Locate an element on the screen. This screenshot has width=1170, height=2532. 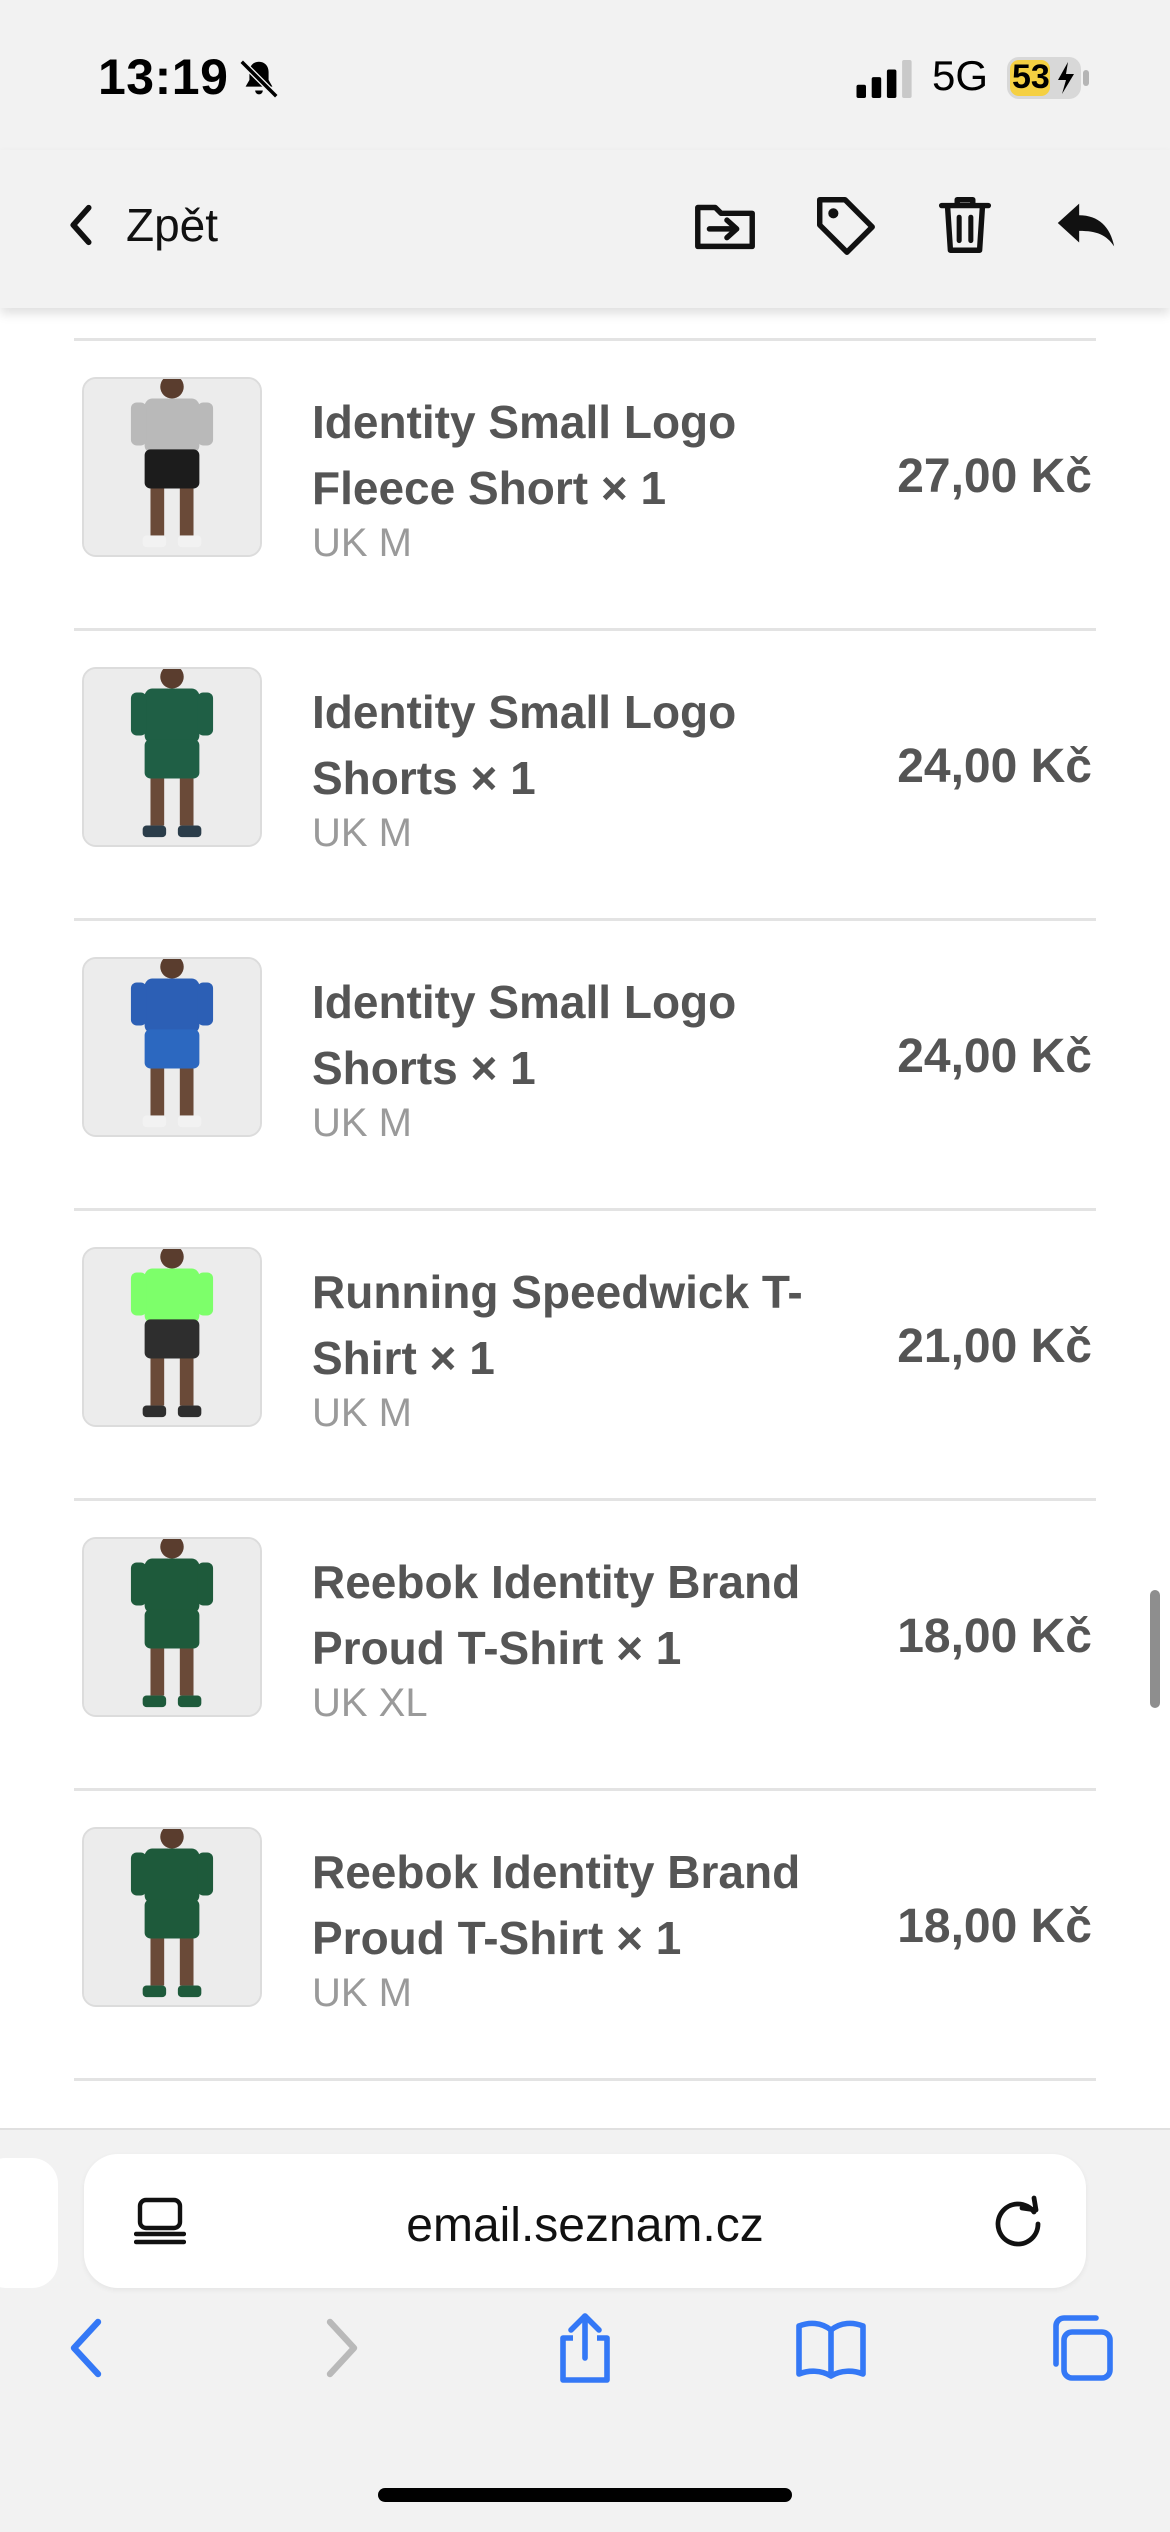
product-title: Running Speedwick T-Shirt × 1 is located at coordinates (557, 1325).